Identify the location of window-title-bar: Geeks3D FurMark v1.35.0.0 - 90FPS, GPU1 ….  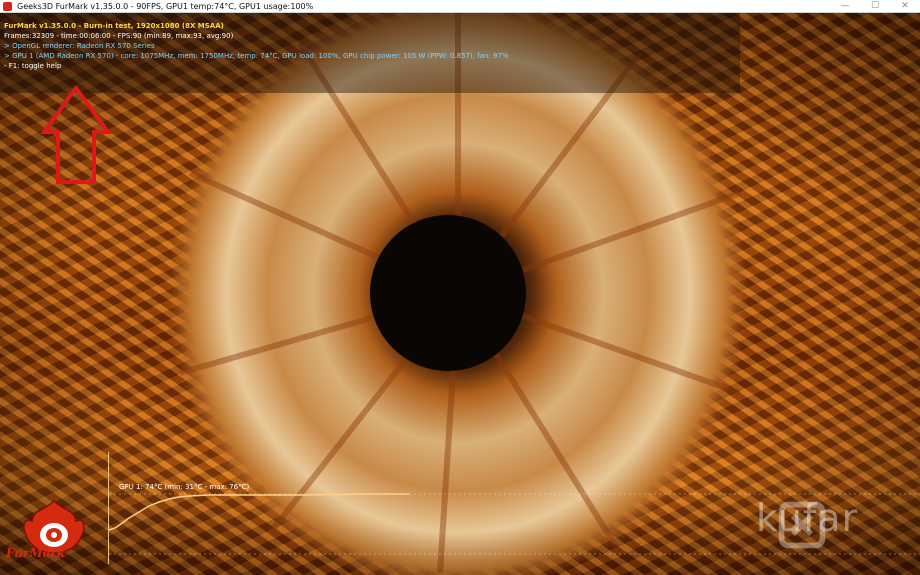
(460, 6).